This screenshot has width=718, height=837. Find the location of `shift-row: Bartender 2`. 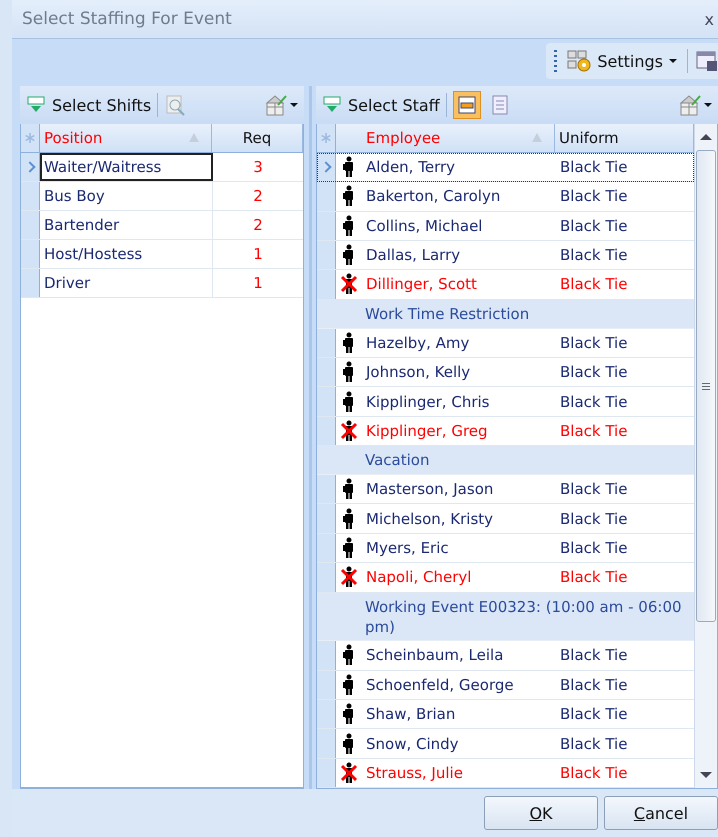

shift-row: Bartender 2 is located at coordinates (162, 225).